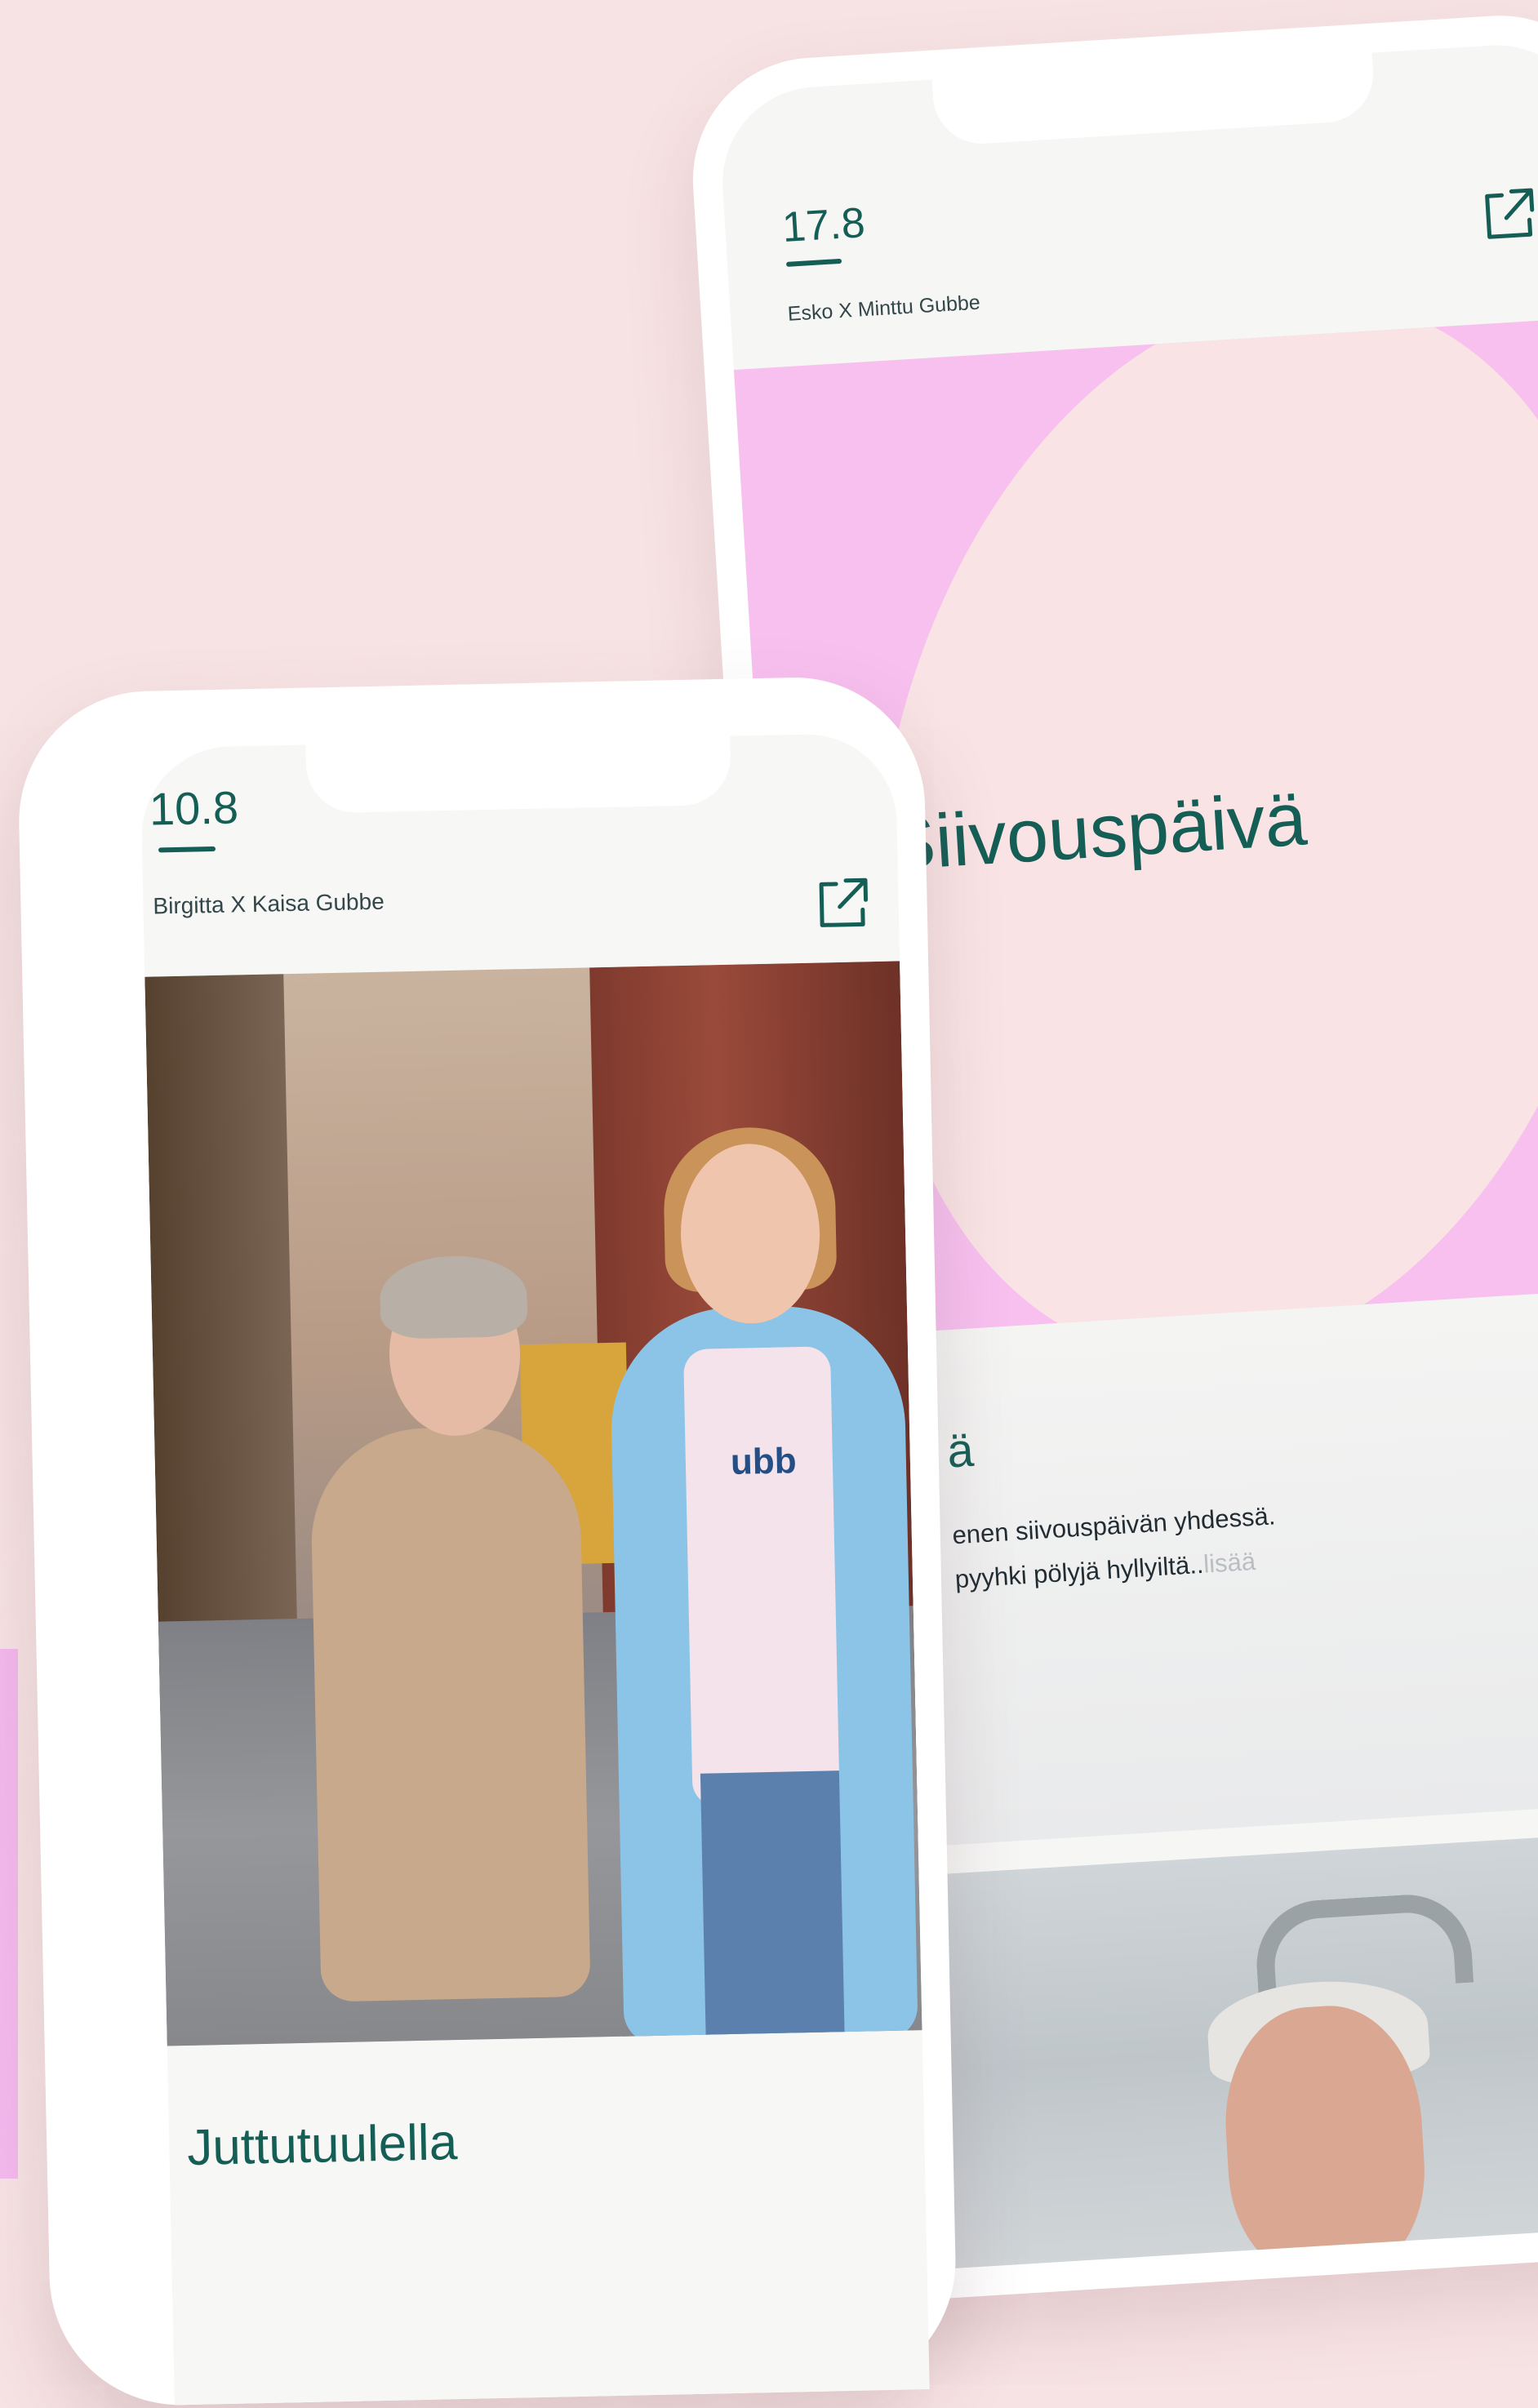 The height and width of the screenshot is (2408, 1538). What do you see at coordinates (454, 1297) in the screenshot?
I see `elderly-woman-hair` at bounding box center [454, 1297].